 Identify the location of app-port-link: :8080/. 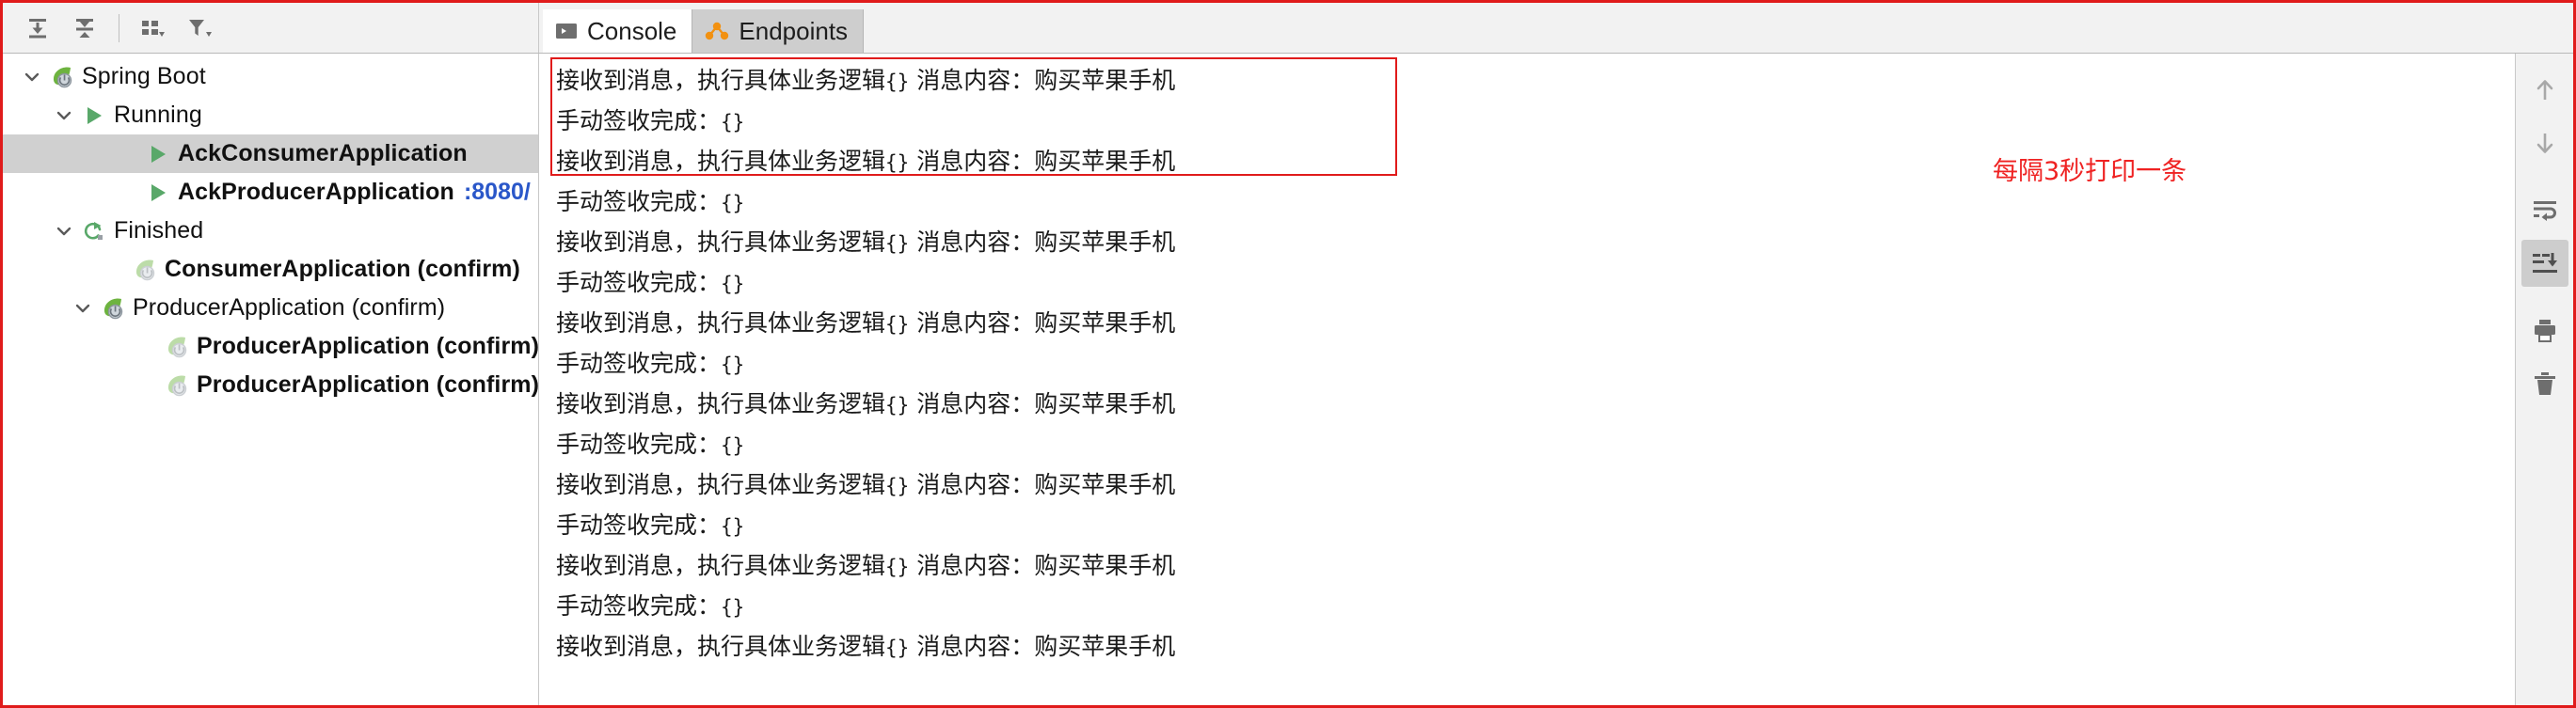
(497, 192).